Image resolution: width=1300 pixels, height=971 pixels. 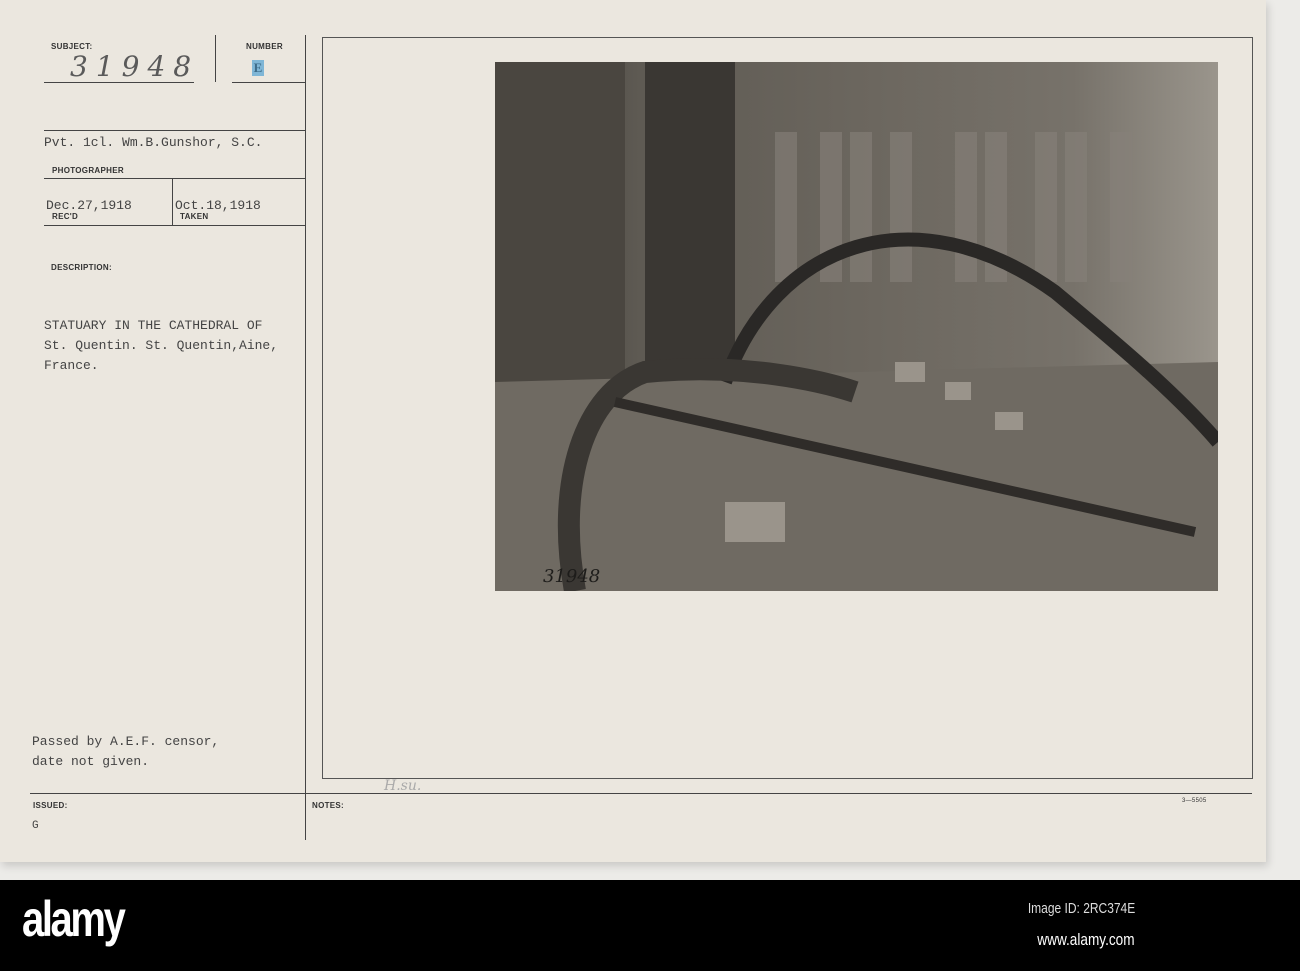 I want to click on issued-label: ISSUED:, so click(x=50, y=805).